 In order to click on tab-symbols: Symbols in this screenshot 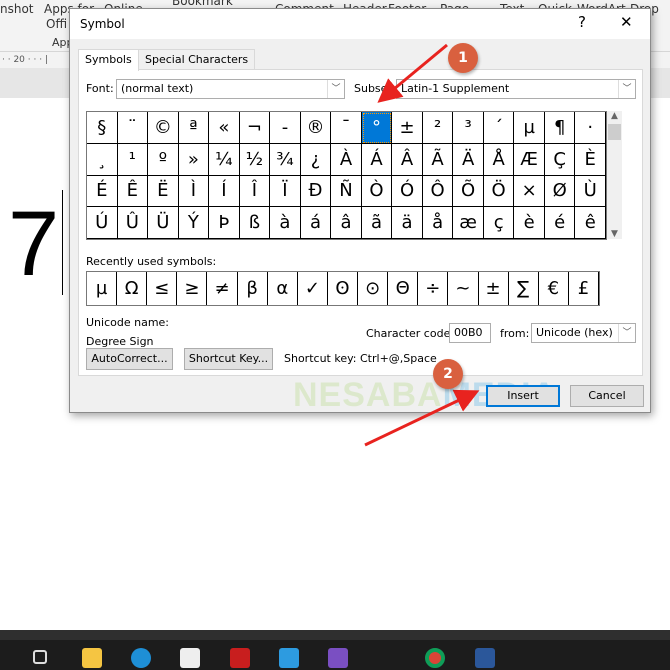, I will do `click(108, 60)`.